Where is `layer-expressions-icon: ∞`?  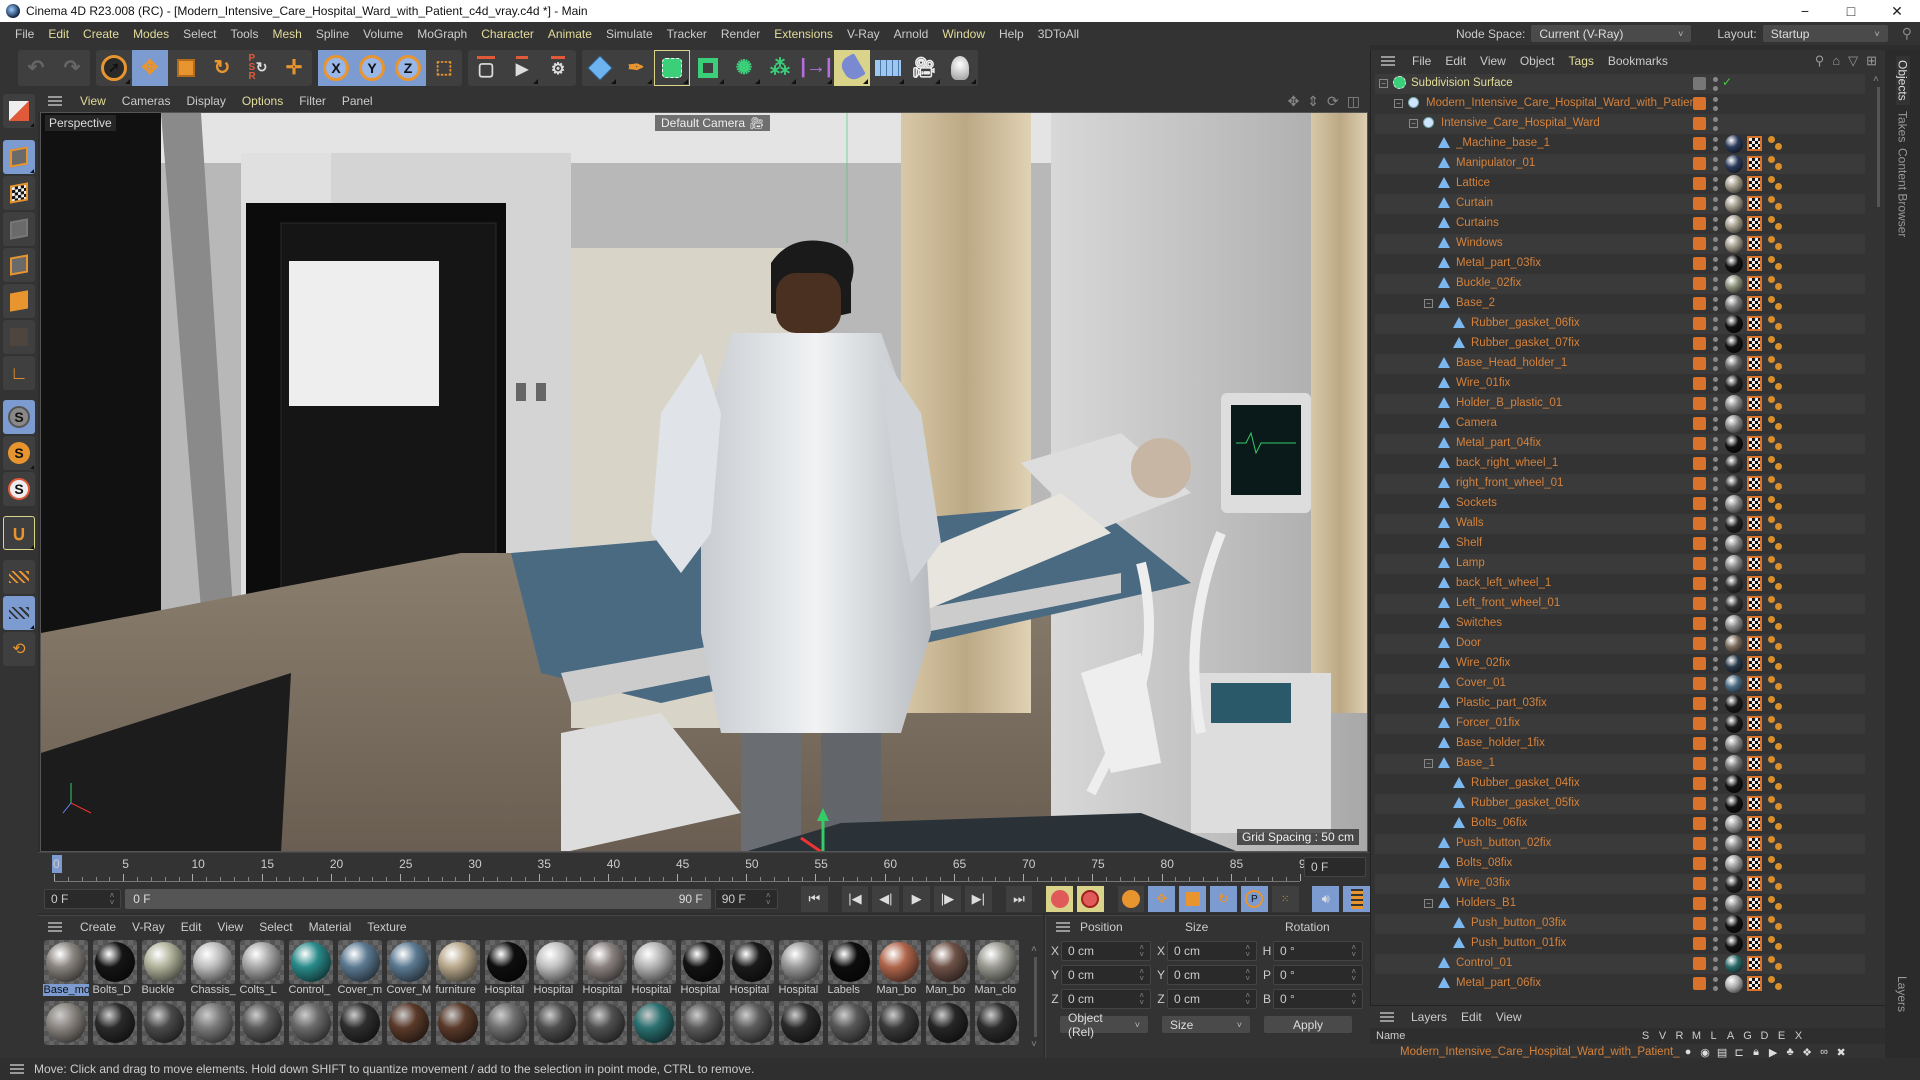
layer-expressions-icon: ∞ is located at coordinates (1824, 1052).